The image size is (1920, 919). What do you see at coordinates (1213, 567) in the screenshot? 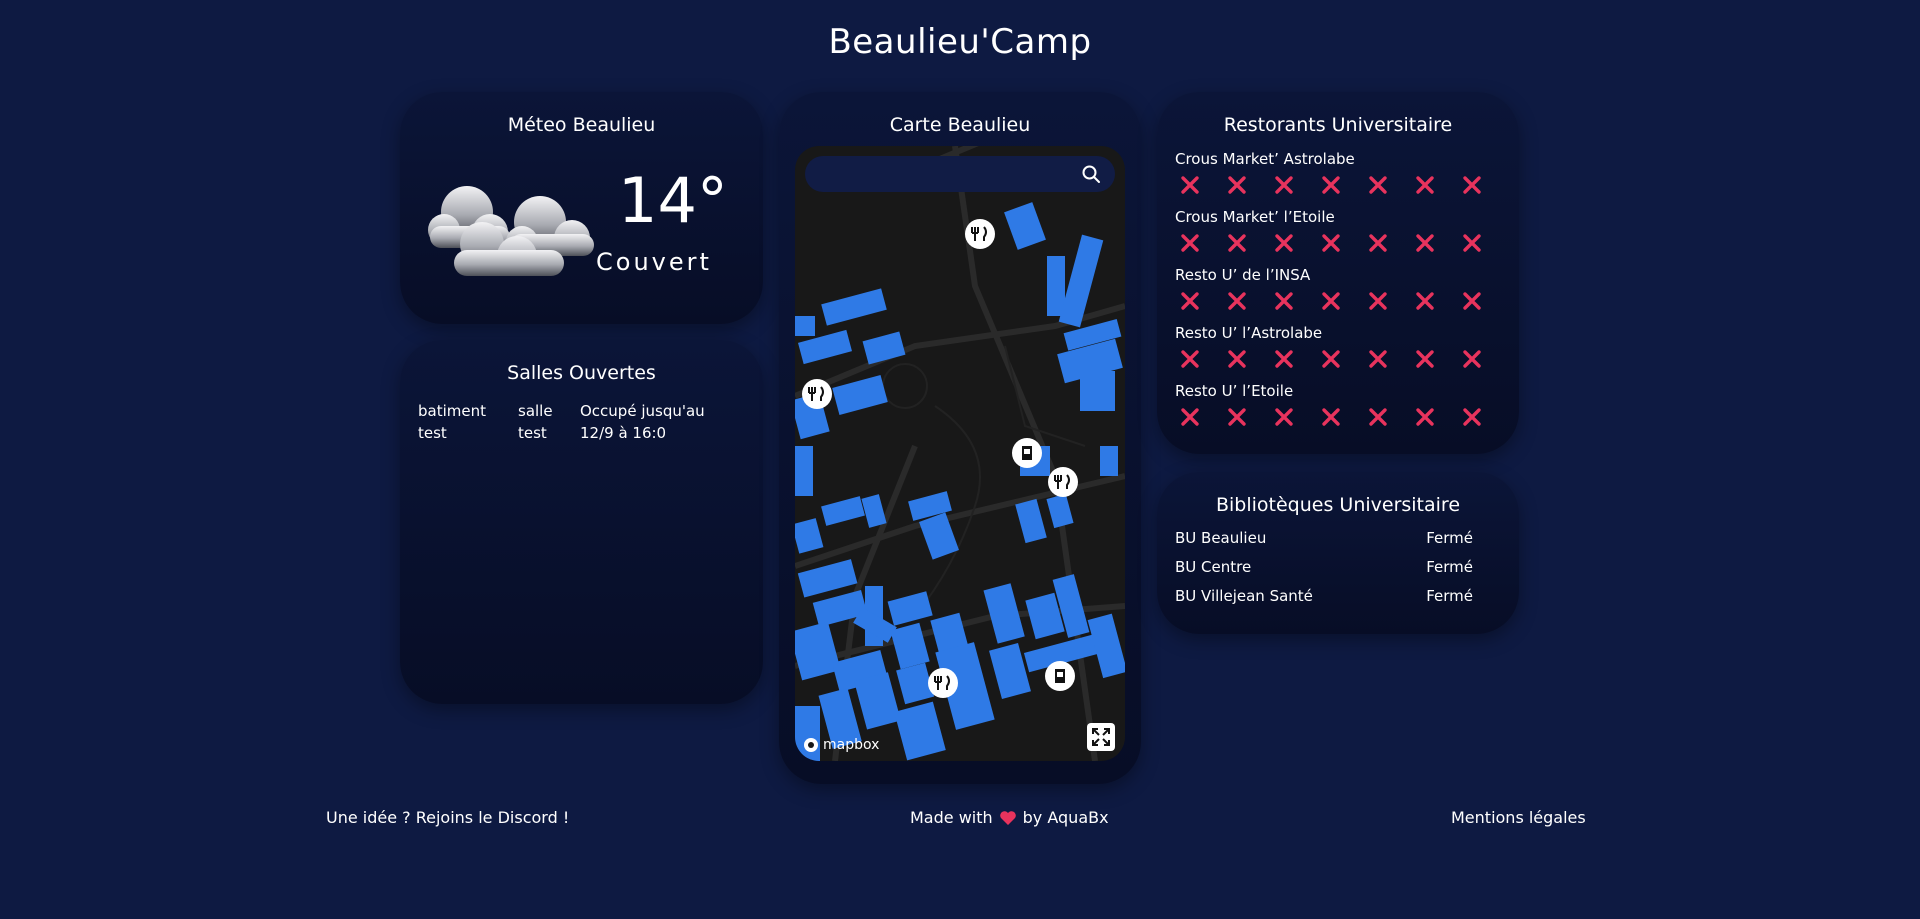
I see `library-name: BU Centre` at bounding box center [1213, 567].